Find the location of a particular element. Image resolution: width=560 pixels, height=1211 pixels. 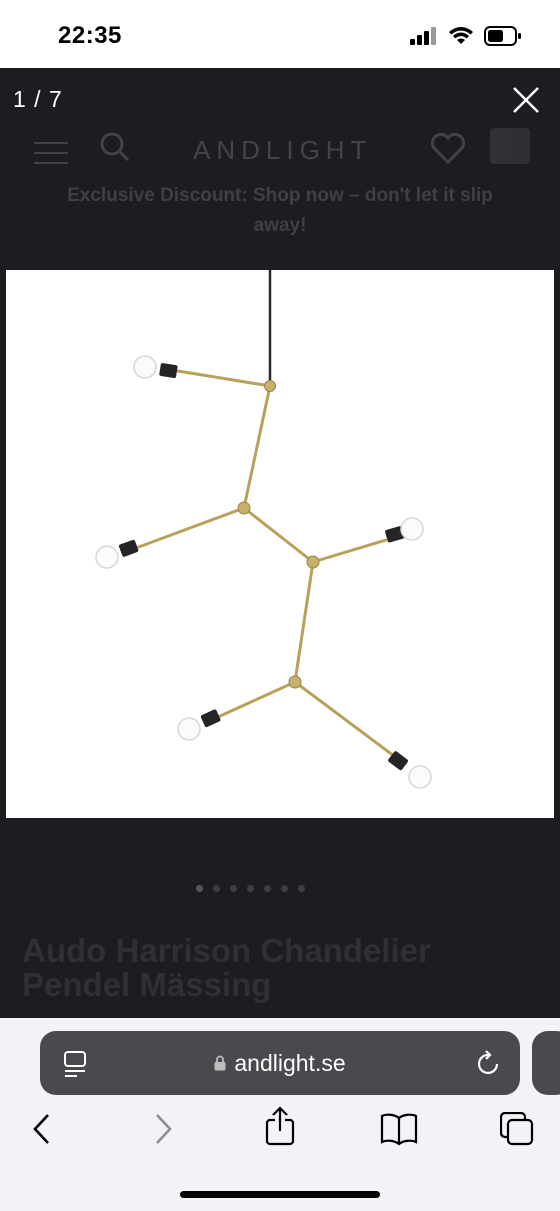

browser-nav-row is located at coordinates (280, 1131).